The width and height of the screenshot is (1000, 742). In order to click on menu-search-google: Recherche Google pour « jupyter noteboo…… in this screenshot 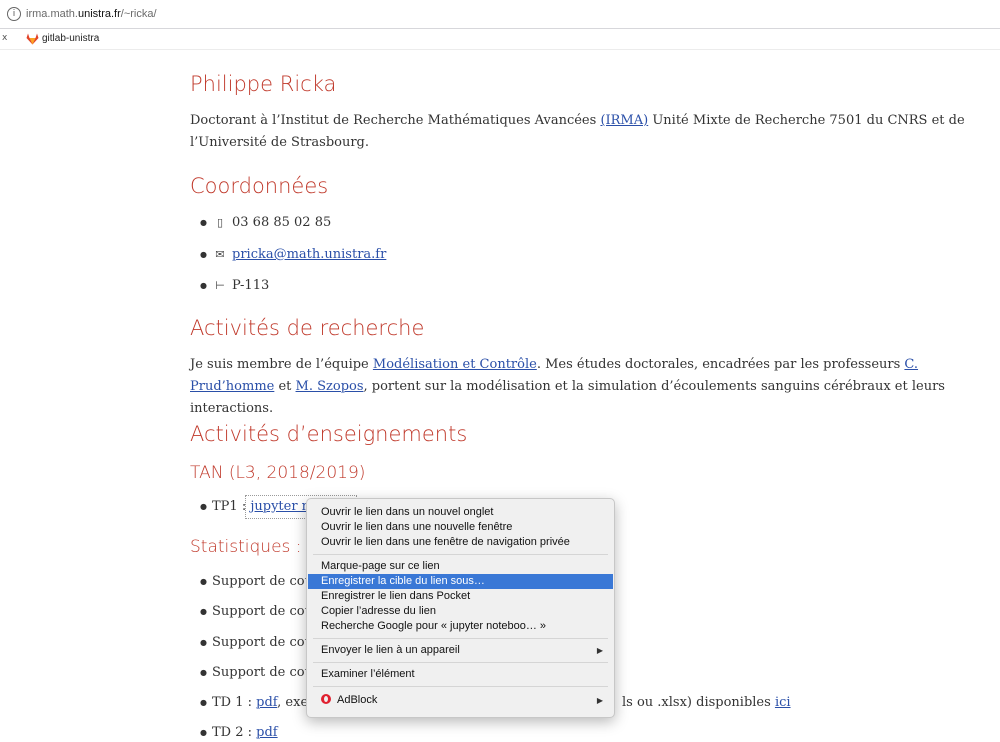, I will do `click(460, 626)`.